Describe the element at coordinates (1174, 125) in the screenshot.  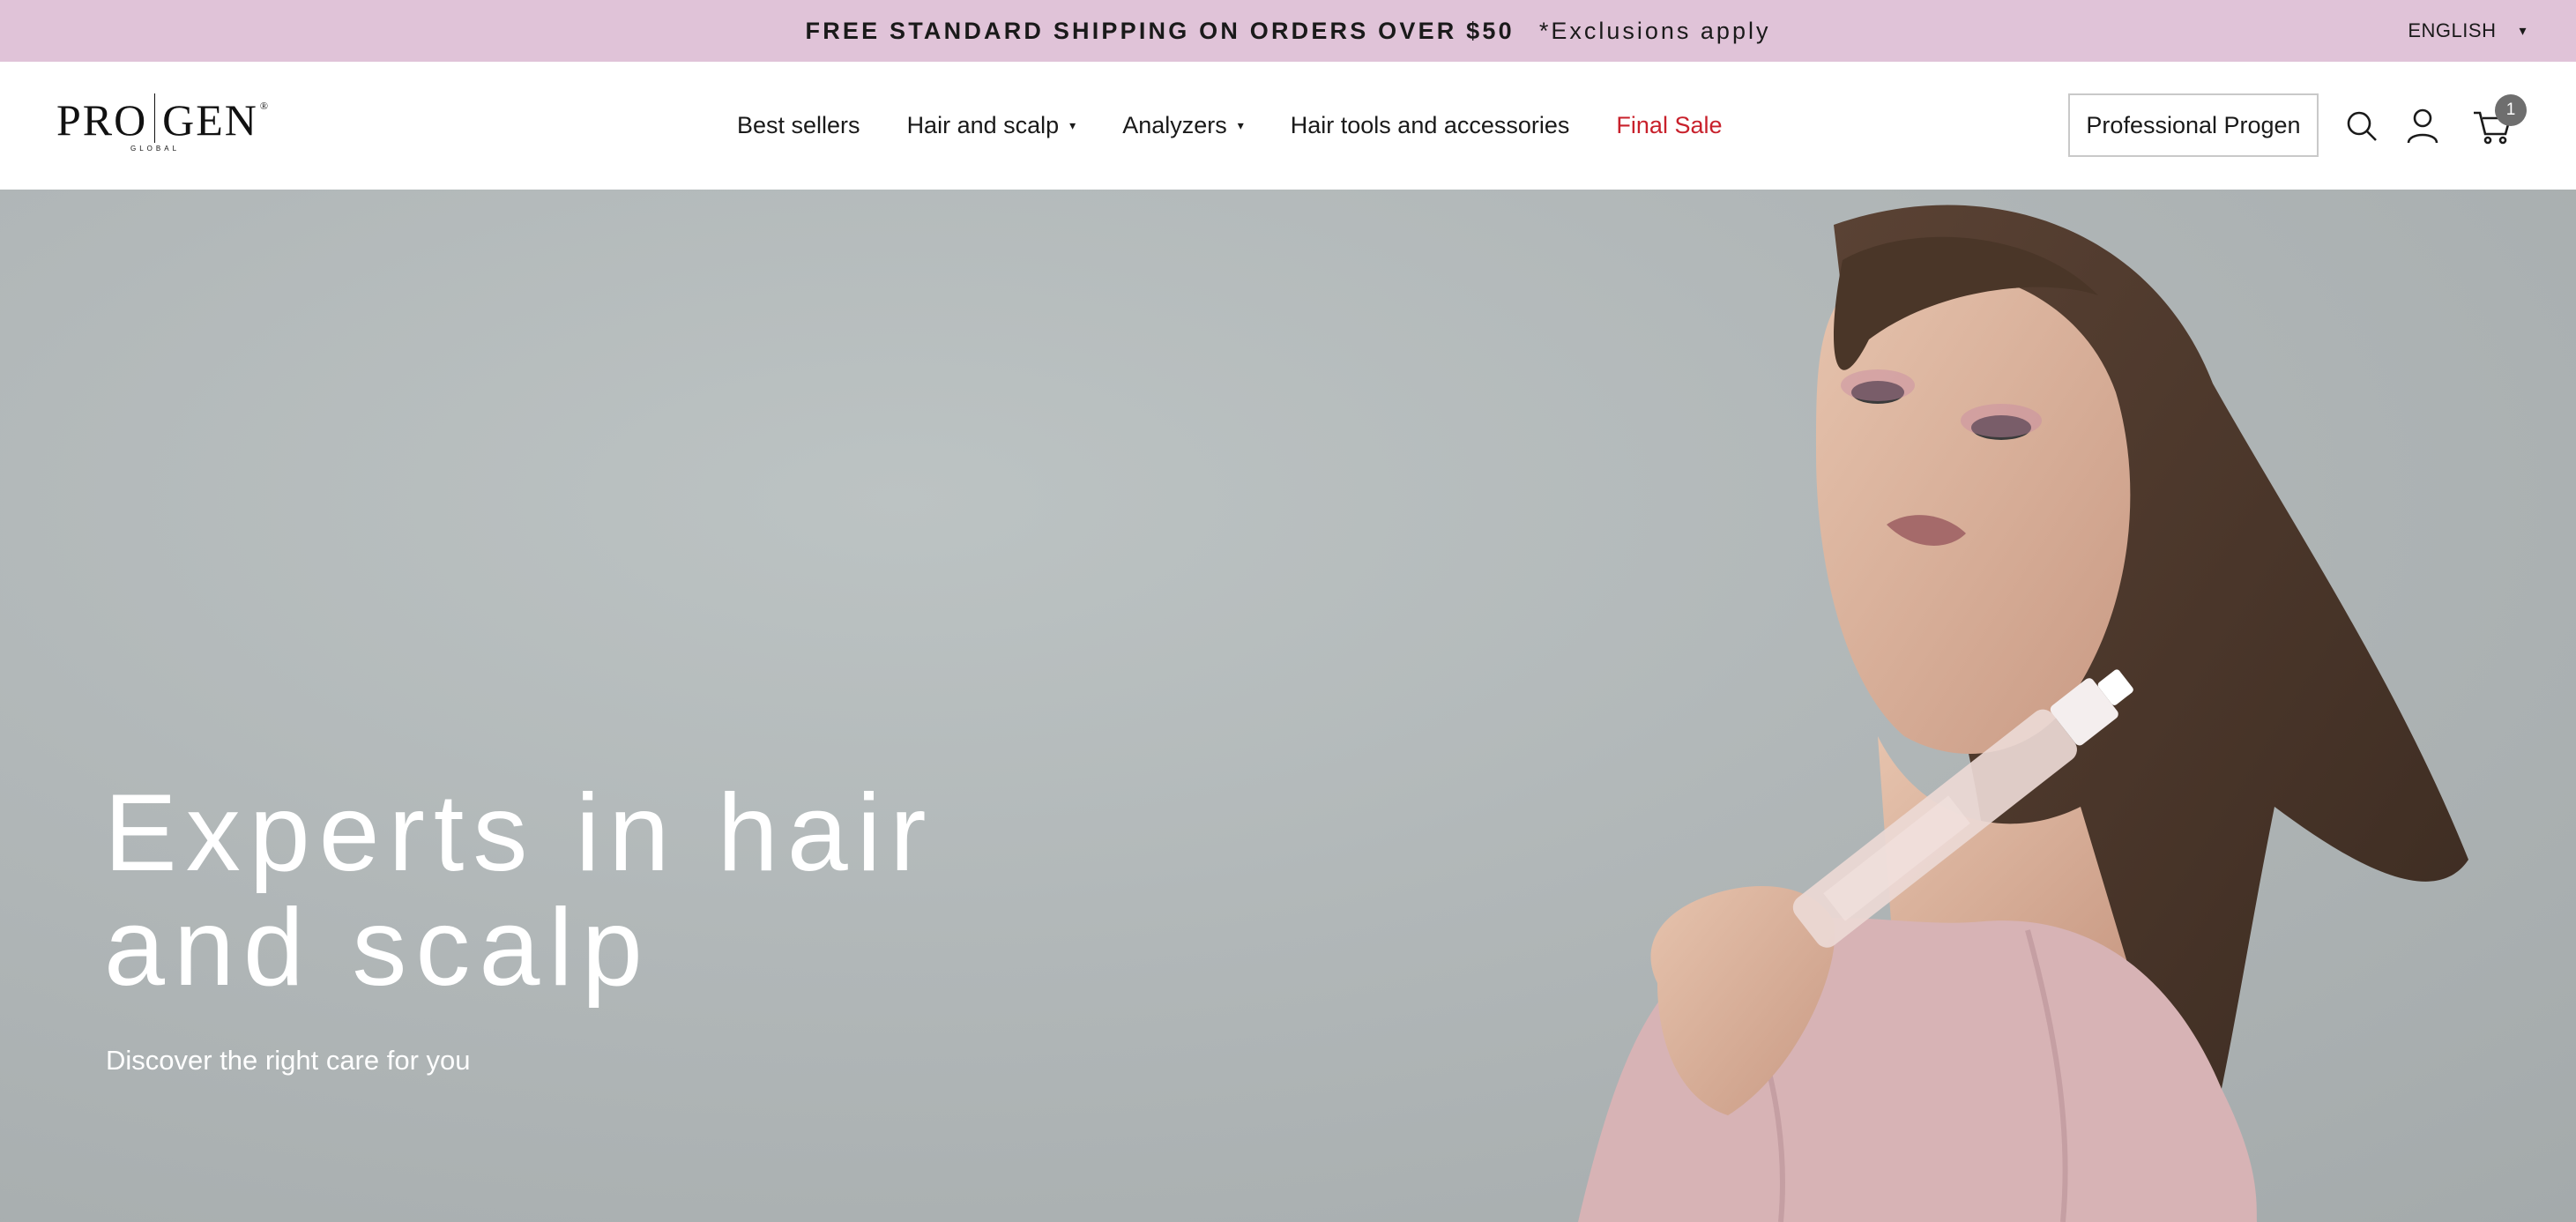
I see `nav-label: Analyzers` at that location.